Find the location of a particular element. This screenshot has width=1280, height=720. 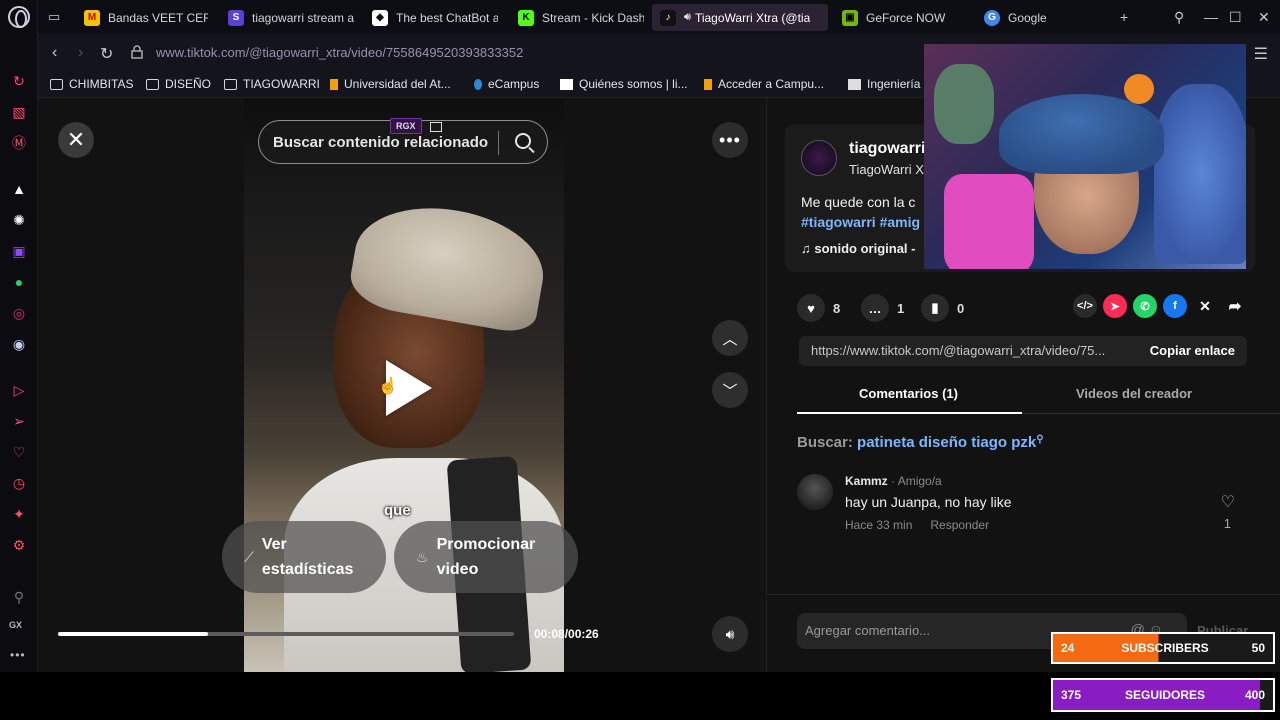

x-share-icon: ✕ is located at coordinates (1205, 306).